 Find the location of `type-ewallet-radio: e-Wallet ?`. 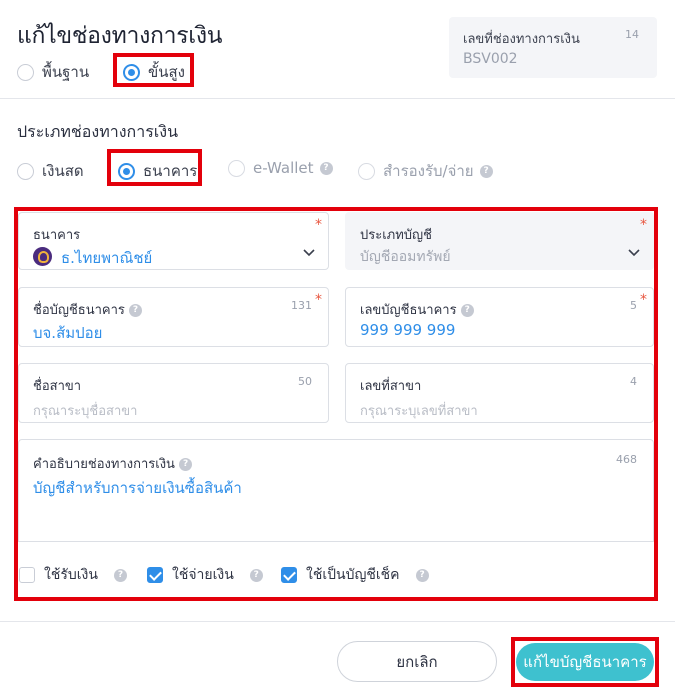

type-ewallet-radio: e-Wallet ? is located at coordinates (280, 168).